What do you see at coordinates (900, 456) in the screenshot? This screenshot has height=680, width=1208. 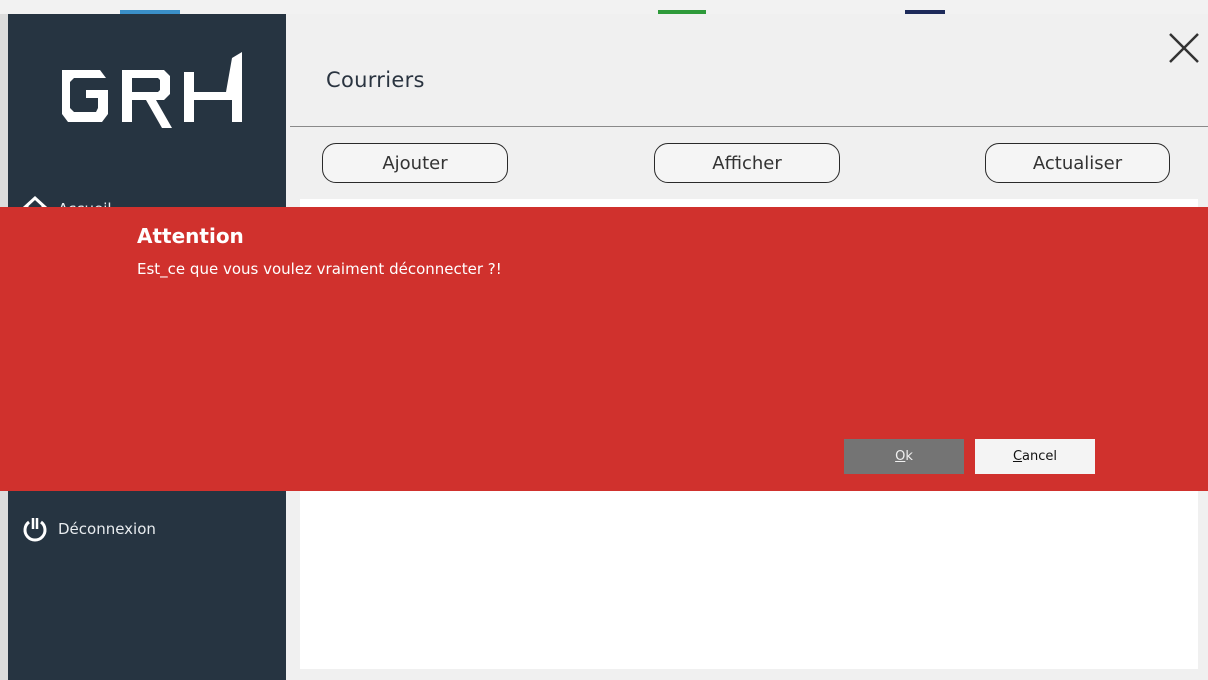 I see `ok-mnemonic: O` at bounding box center [900, 456].